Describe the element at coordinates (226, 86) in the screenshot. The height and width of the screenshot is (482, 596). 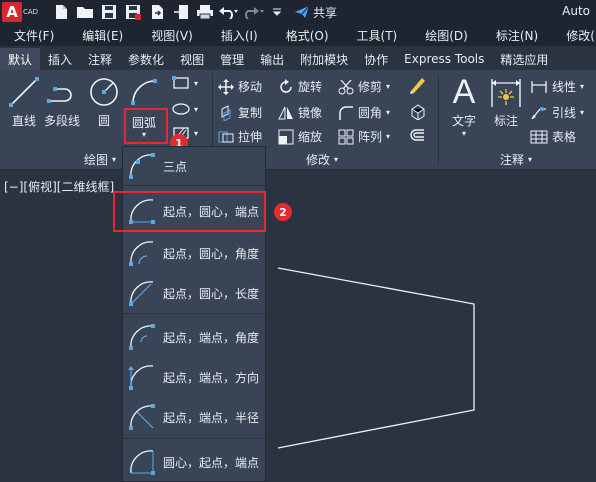
I see `move-icon` at that location.